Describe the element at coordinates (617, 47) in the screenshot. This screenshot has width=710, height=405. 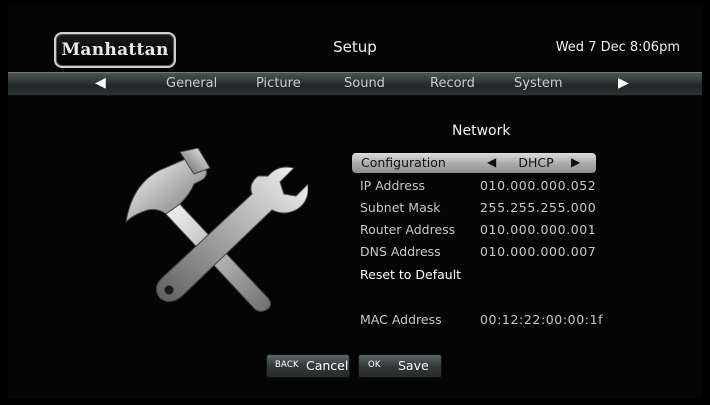
I see `clock: Wed 7 Dec 8:06pm` at that location.